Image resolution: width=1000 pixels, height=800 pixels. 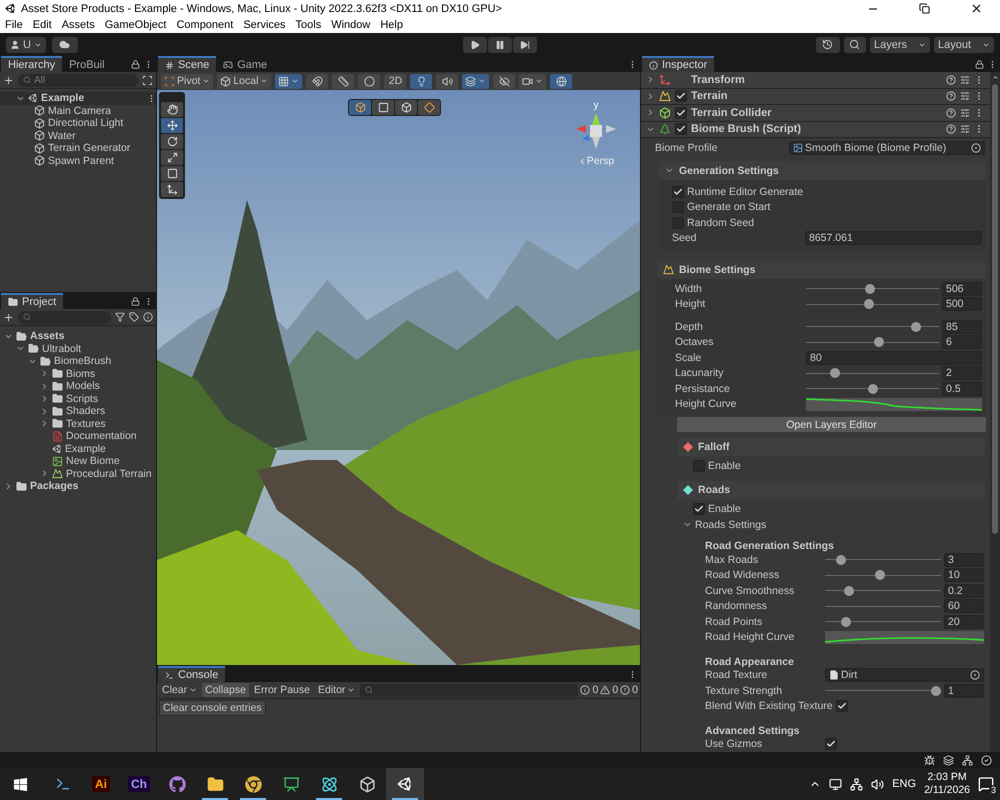 What do you see at coordinates (192, 674) in the screenshot?
I see `panel-tab: Console` at bounding box center [192, 674].